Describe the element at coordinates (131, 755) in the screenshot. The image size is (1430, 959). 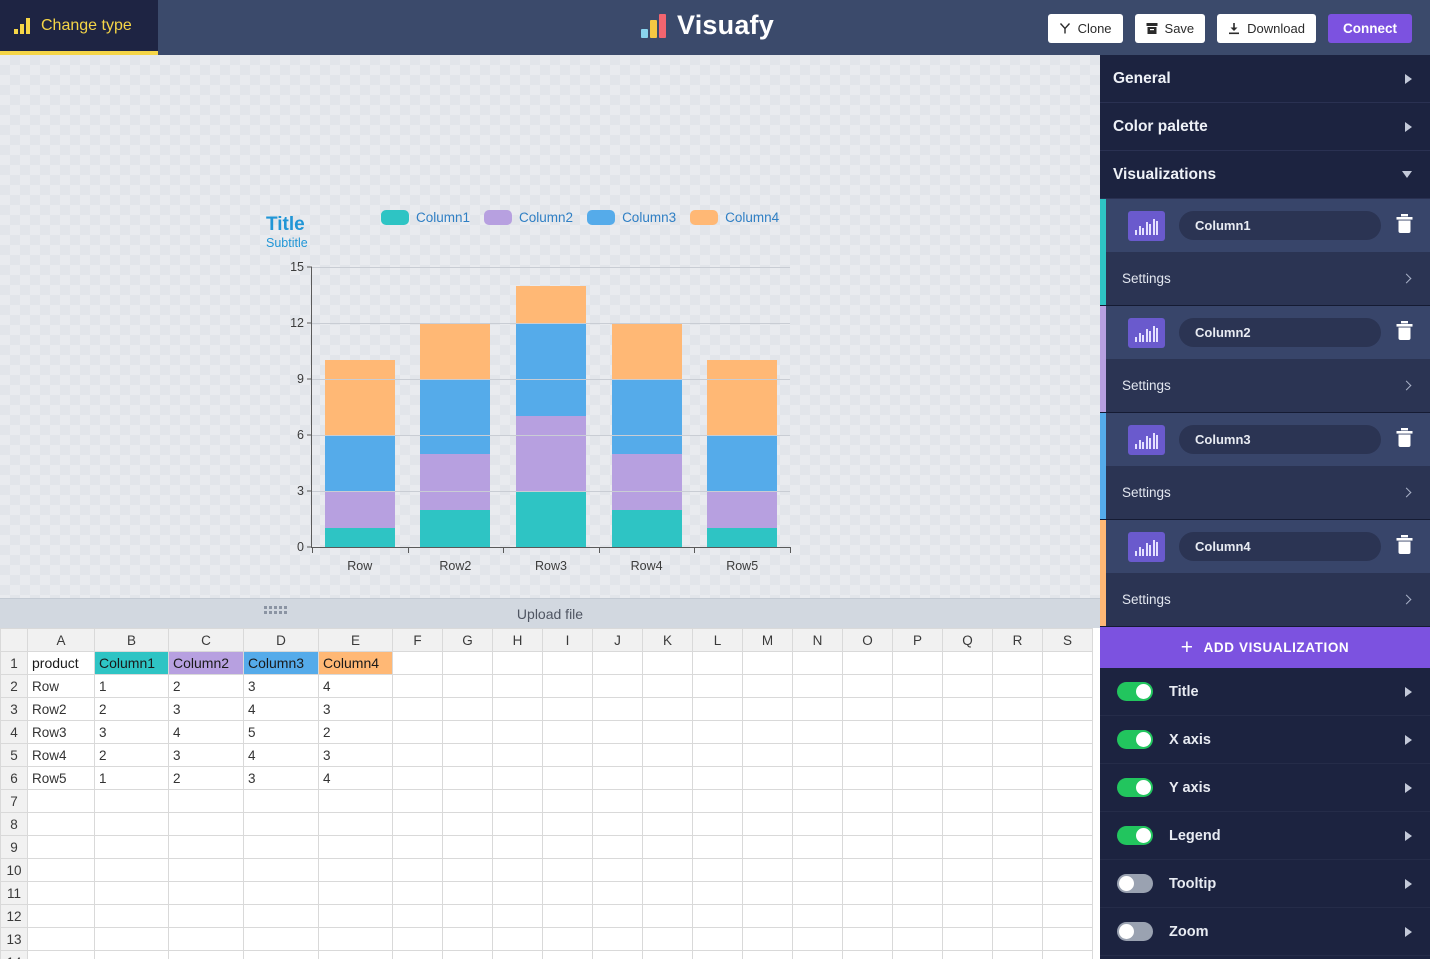
I see `sheet-cell: 2` at that location.